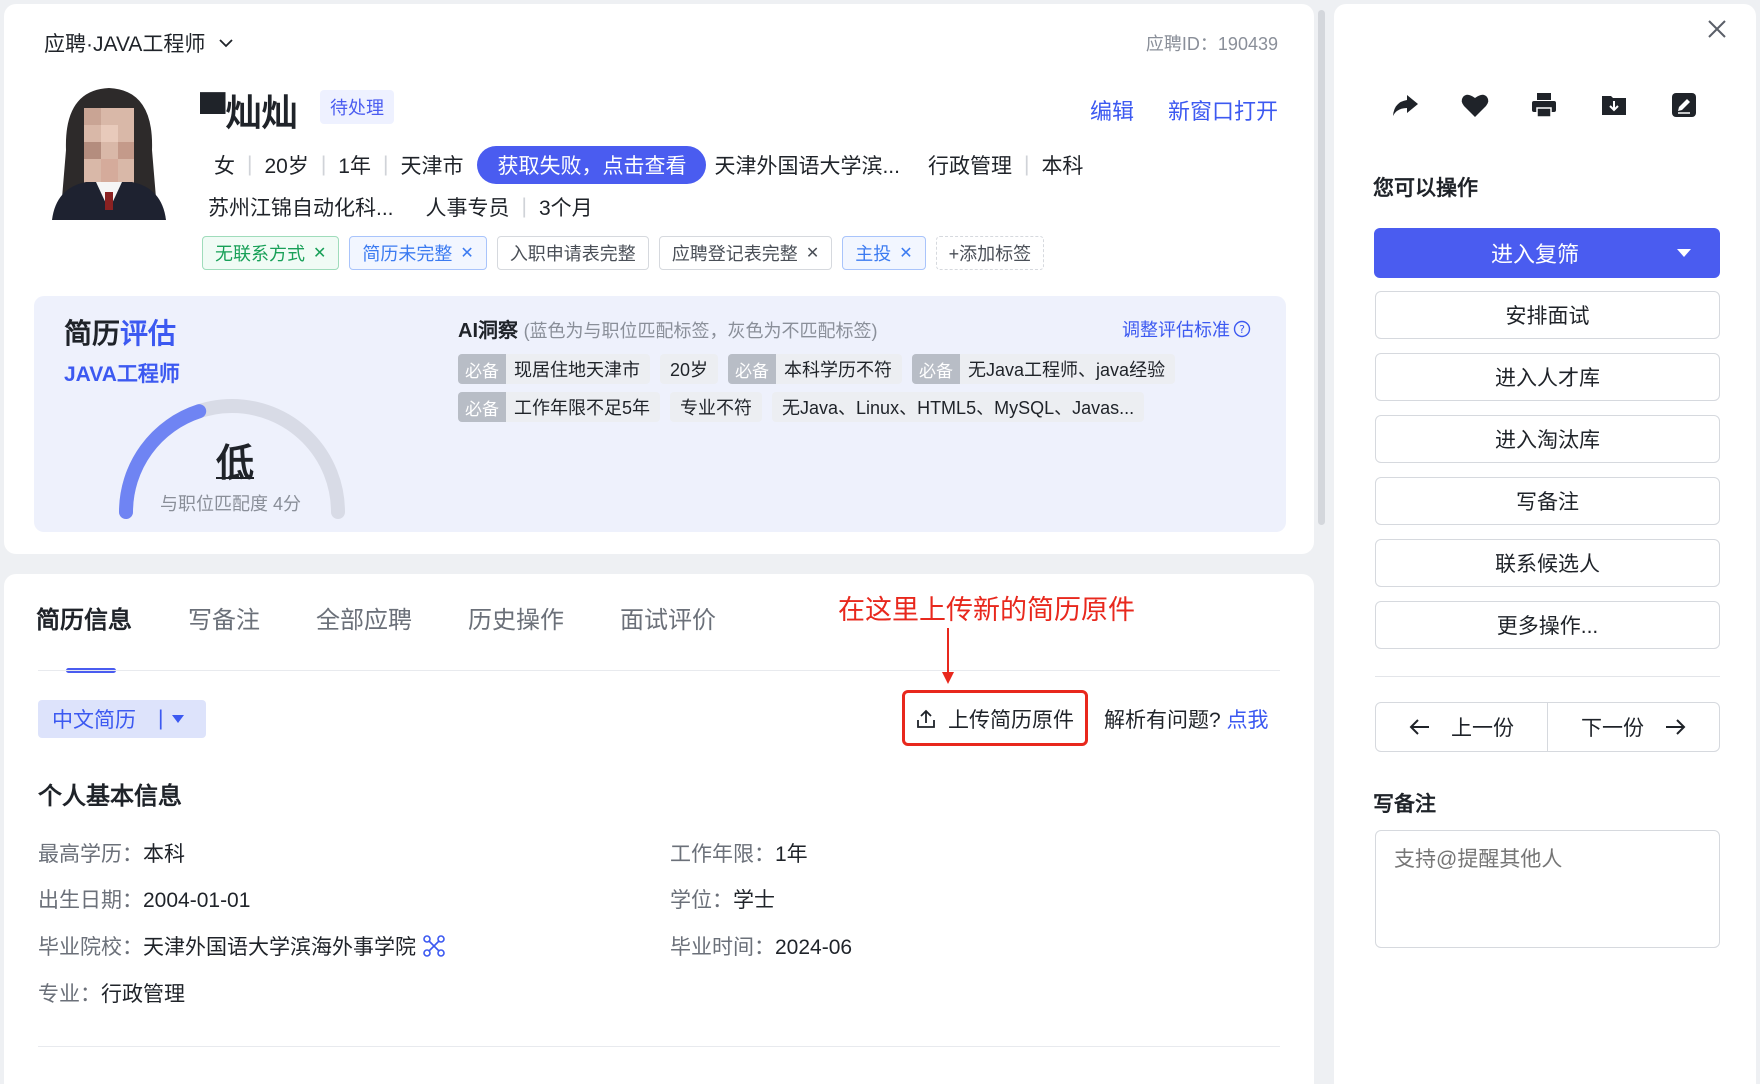 The height and width of the screenshot is (1084, 1760). I want to click on schedule-interview-button: 安排面试, so click(1547, 315).